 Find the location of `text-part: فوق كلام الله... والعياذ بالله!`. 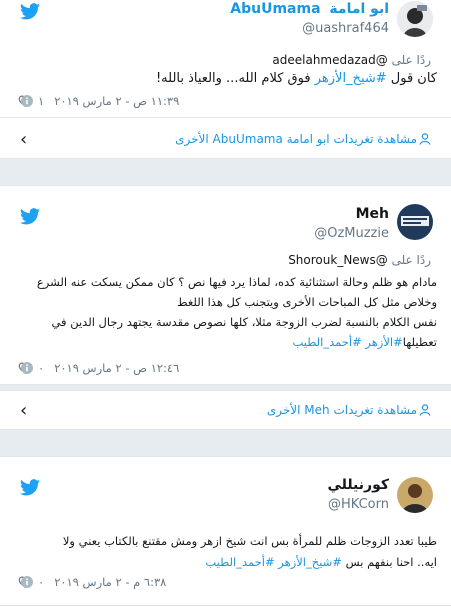

text-part: فوق كلام الله... والعياذ بالله! is located at coordinates (235, 78).